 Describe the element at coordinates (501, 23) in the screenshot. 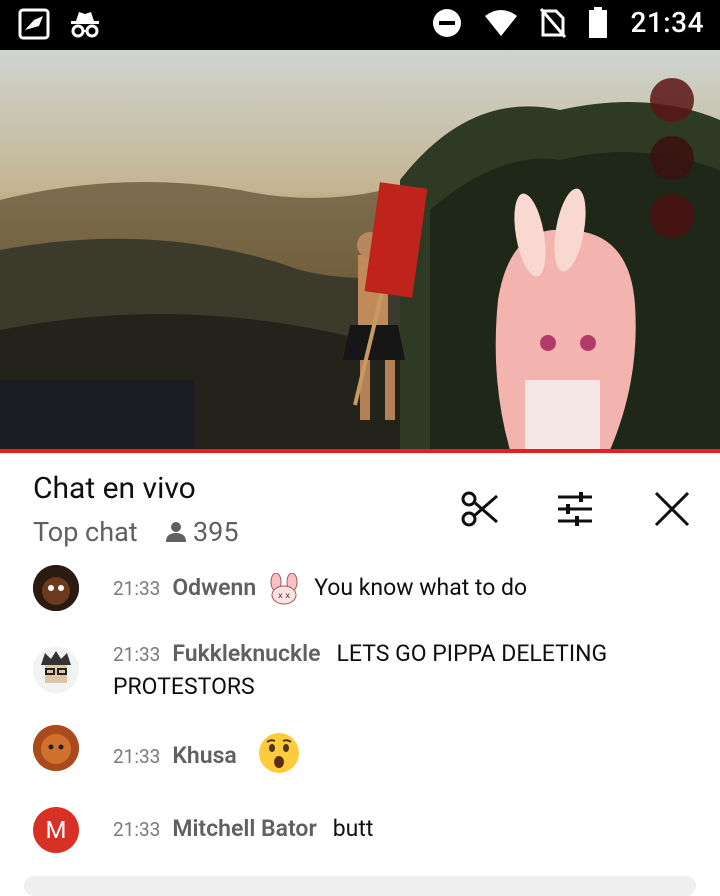

I see `wifi-icon` at that location.